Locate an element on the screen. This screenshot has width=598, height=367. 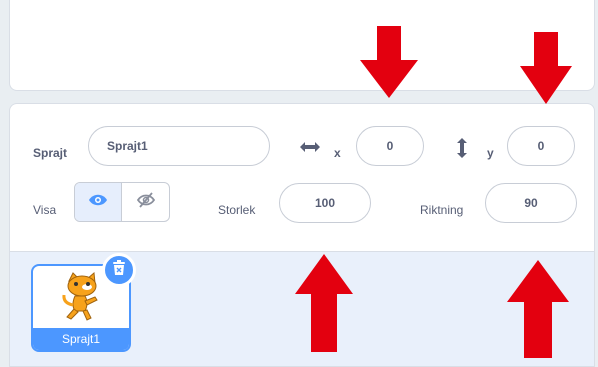
show-button is located at coordinates (99, 202).